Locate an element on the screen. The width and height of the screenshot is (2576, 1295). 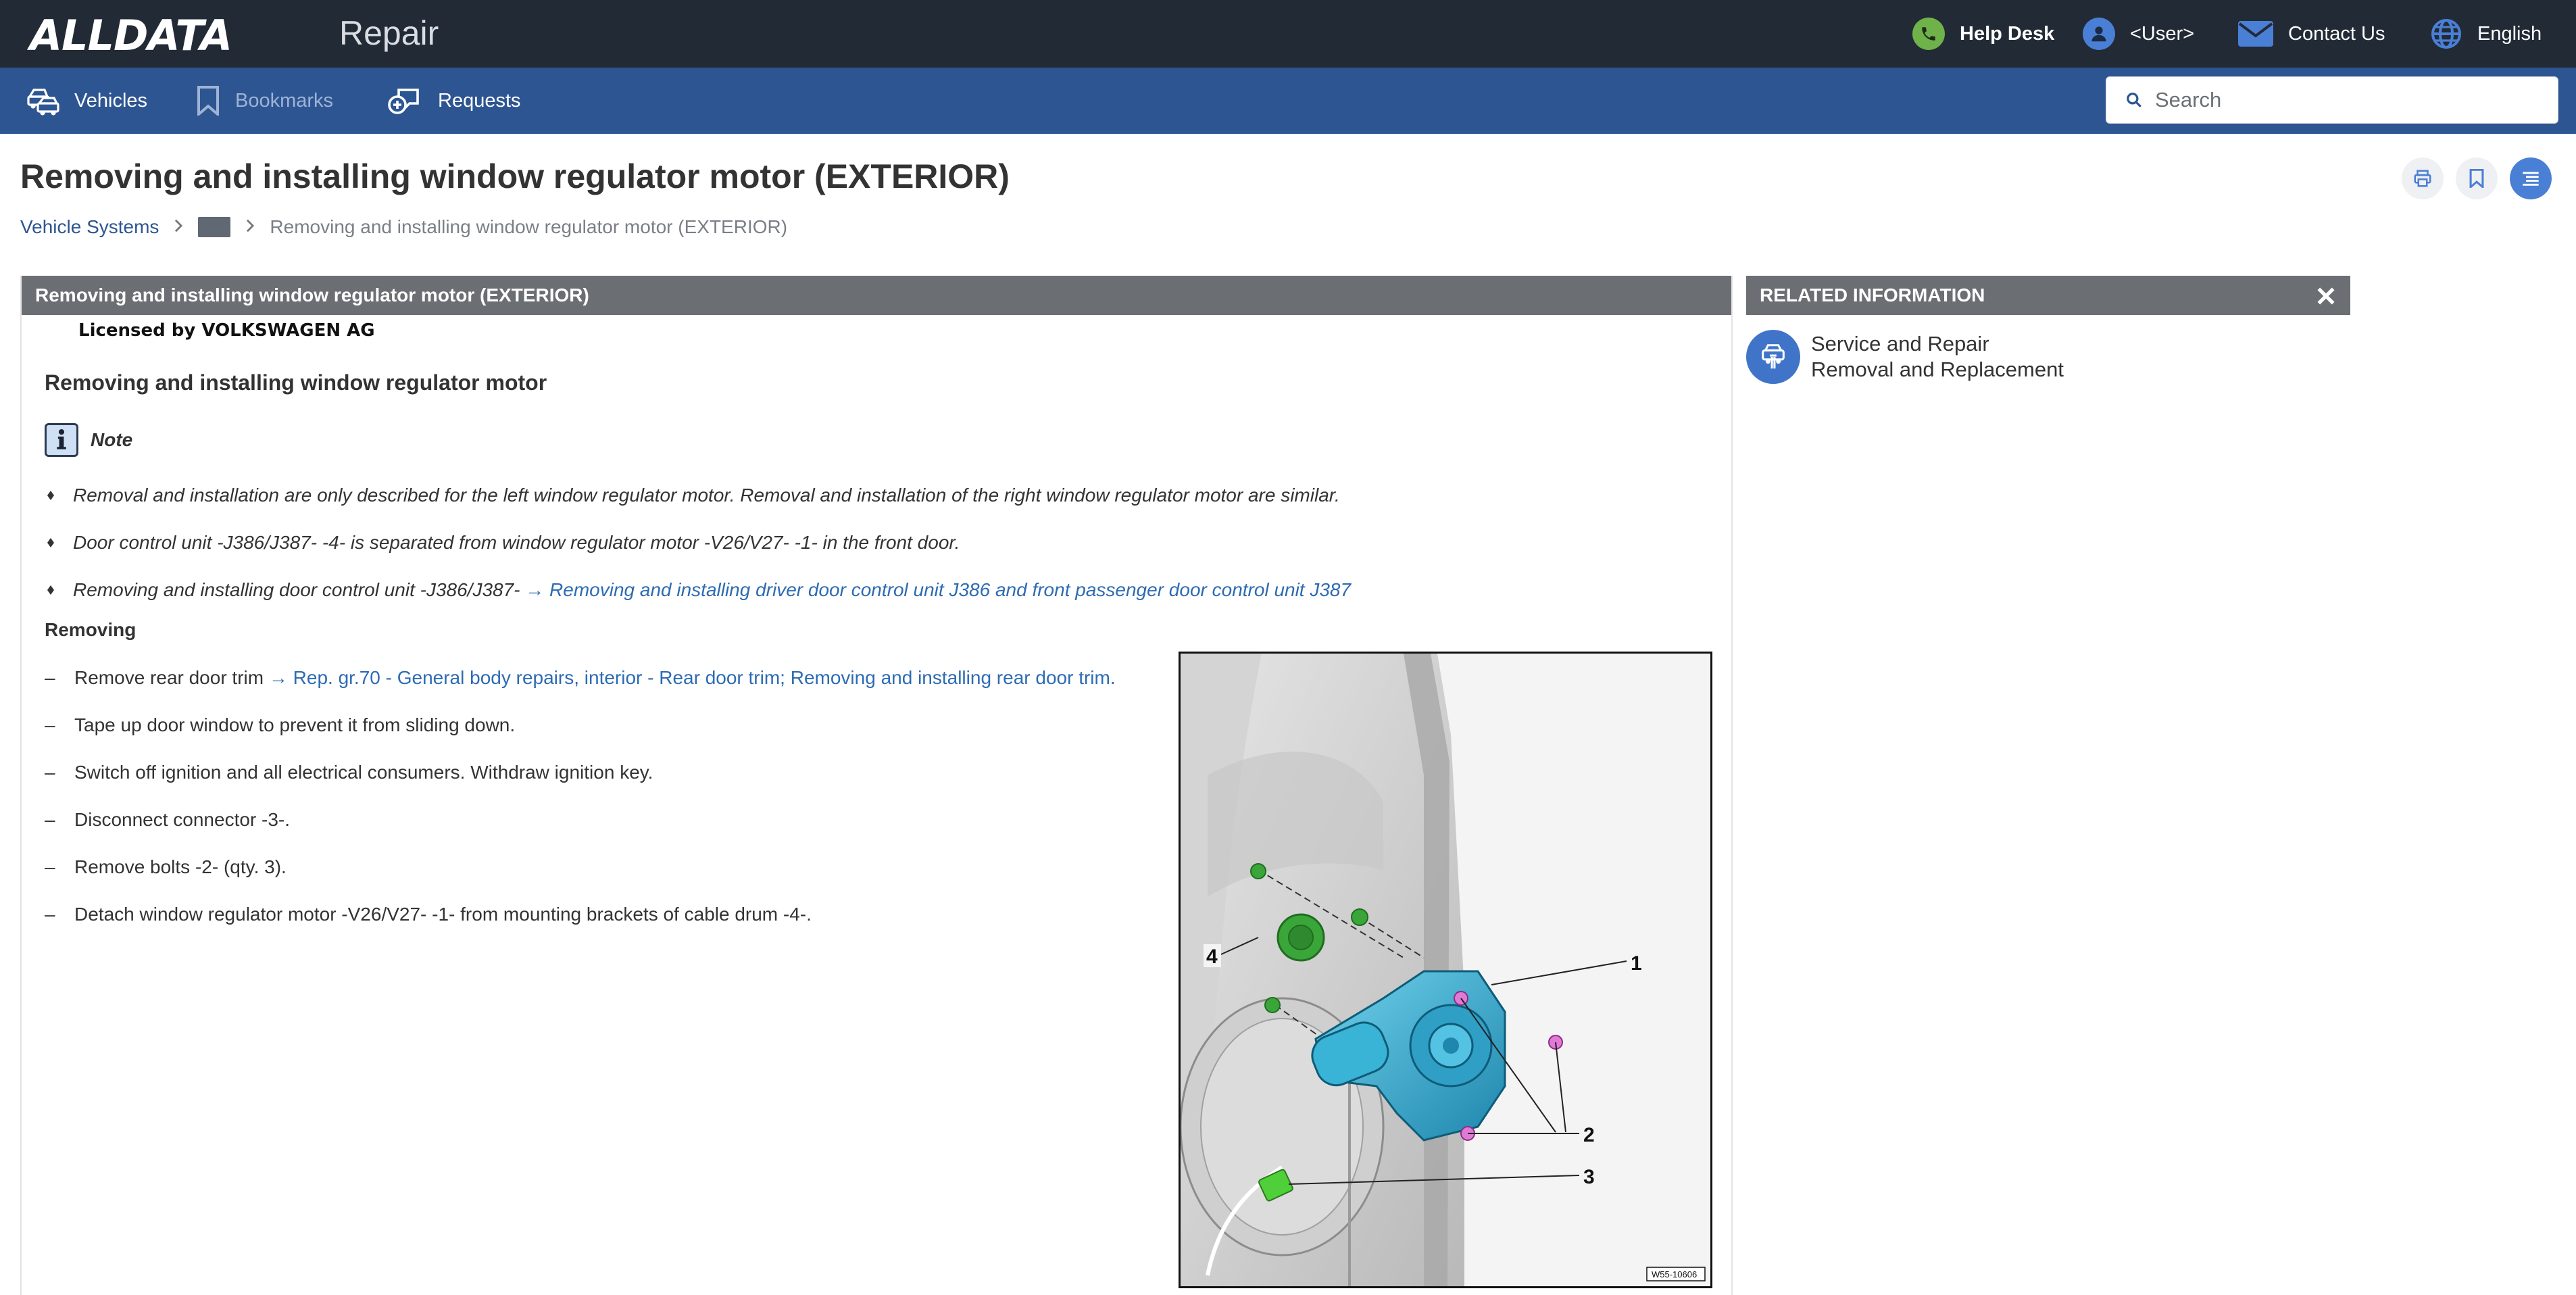
callout-2: 2 is located at coordinates (1589, 1135).